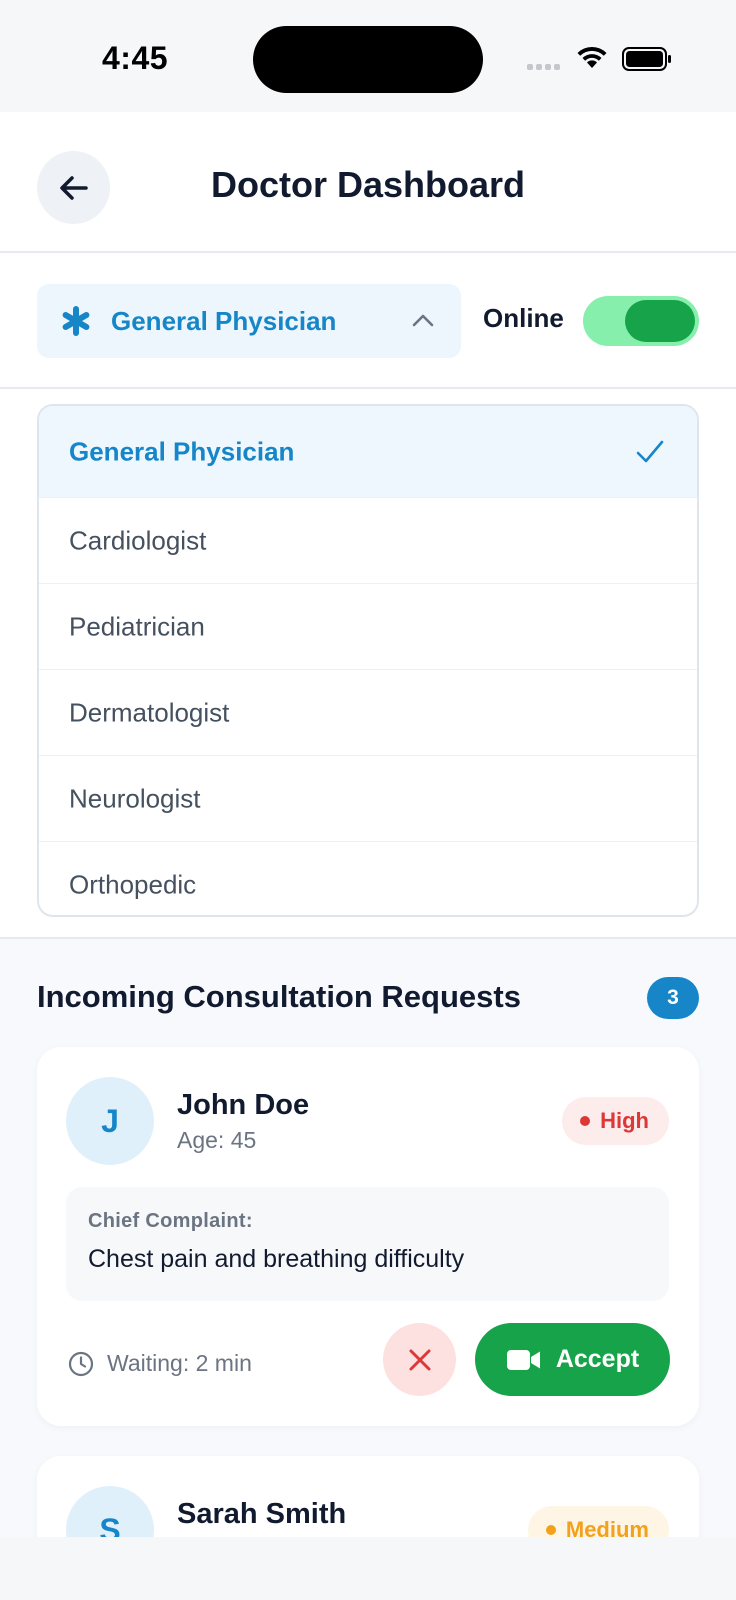  I want to click on dynamic-island, so click(368, 59).